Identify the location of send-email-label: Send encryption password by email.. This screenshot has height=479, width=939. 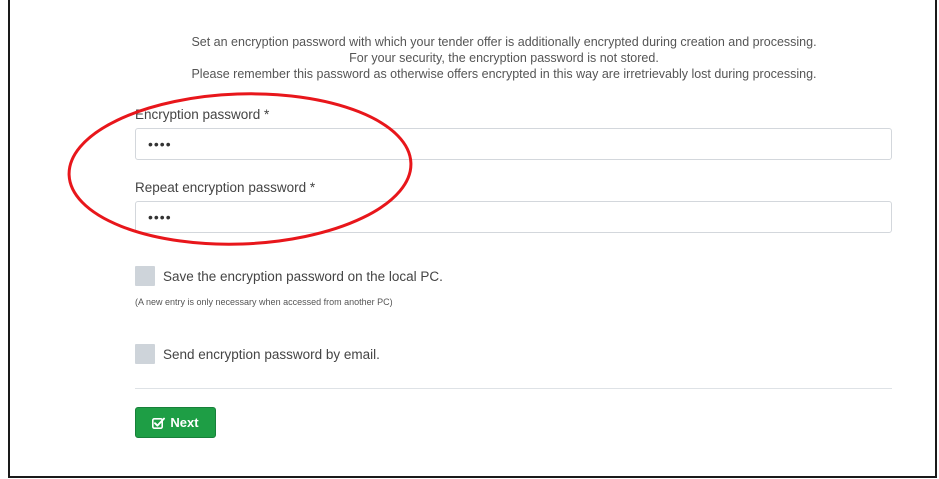
(271, 354).